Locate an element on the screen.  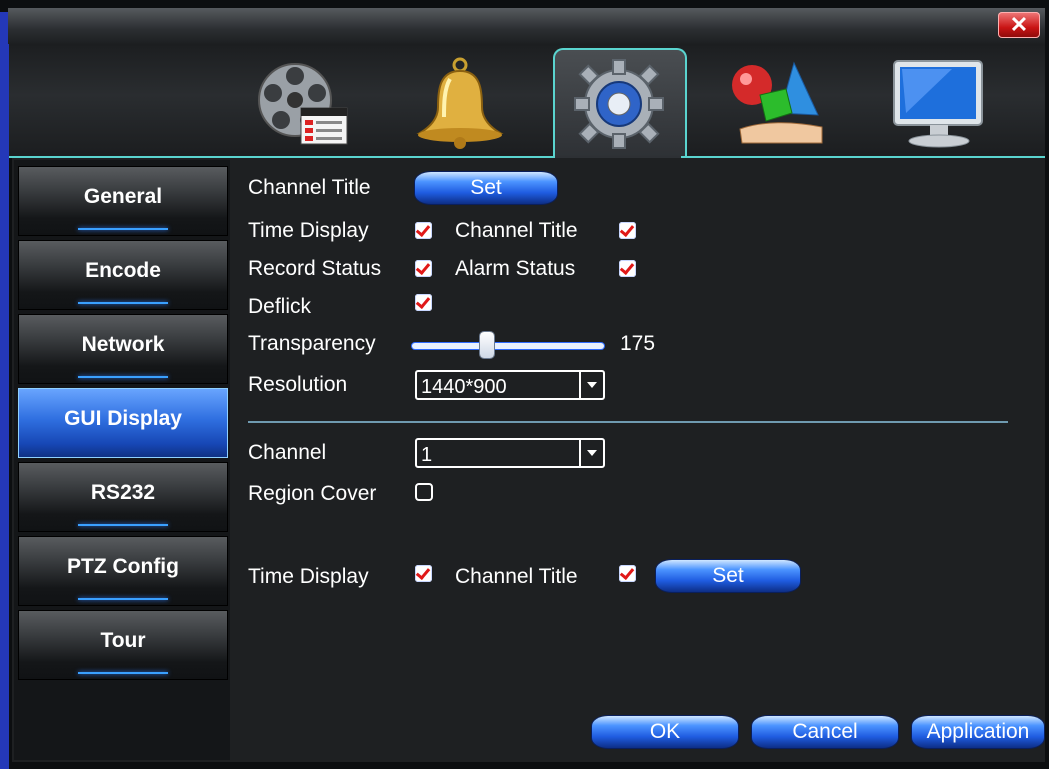
tab-info is located at coordinates (937, 103).